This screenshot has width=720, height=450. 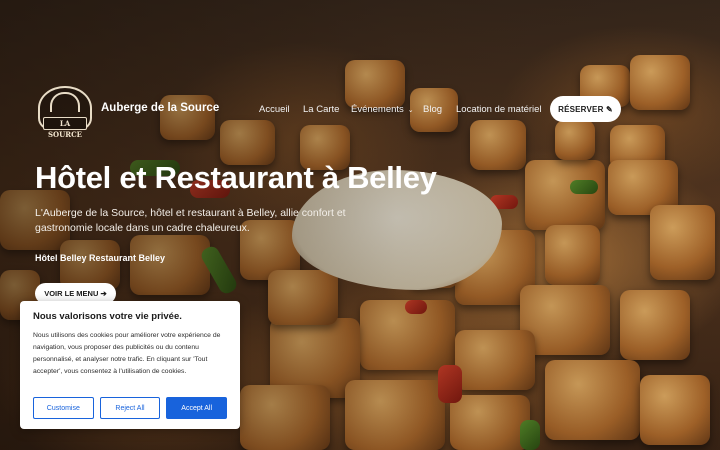 I want to click on site-name: Auberge de la Source, so click(x=160, y=108).